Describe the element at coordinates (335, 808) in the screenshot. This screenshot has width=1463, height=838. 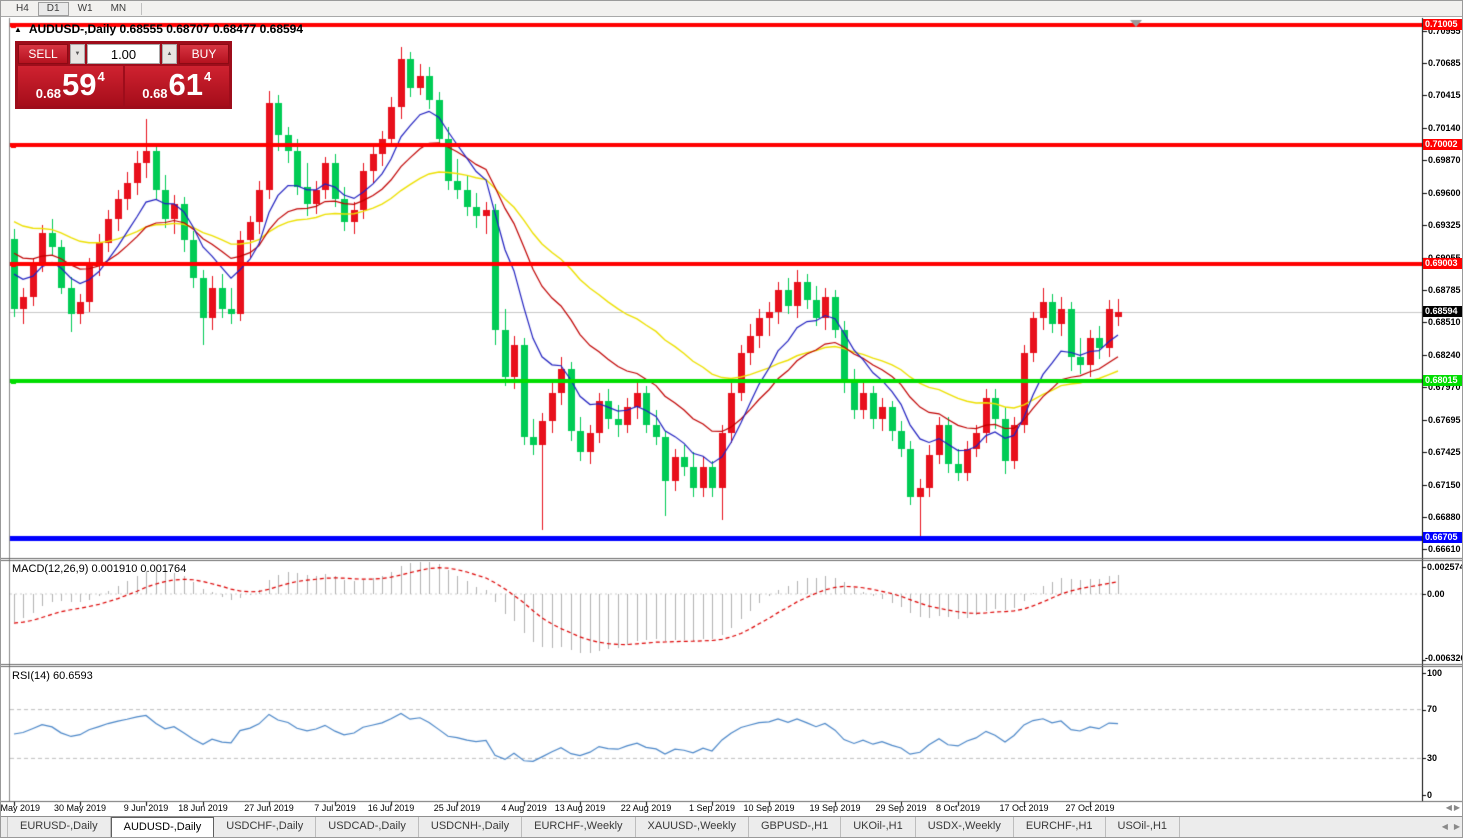
I see `date-axis-label: 7 Jul 2019` at that location.